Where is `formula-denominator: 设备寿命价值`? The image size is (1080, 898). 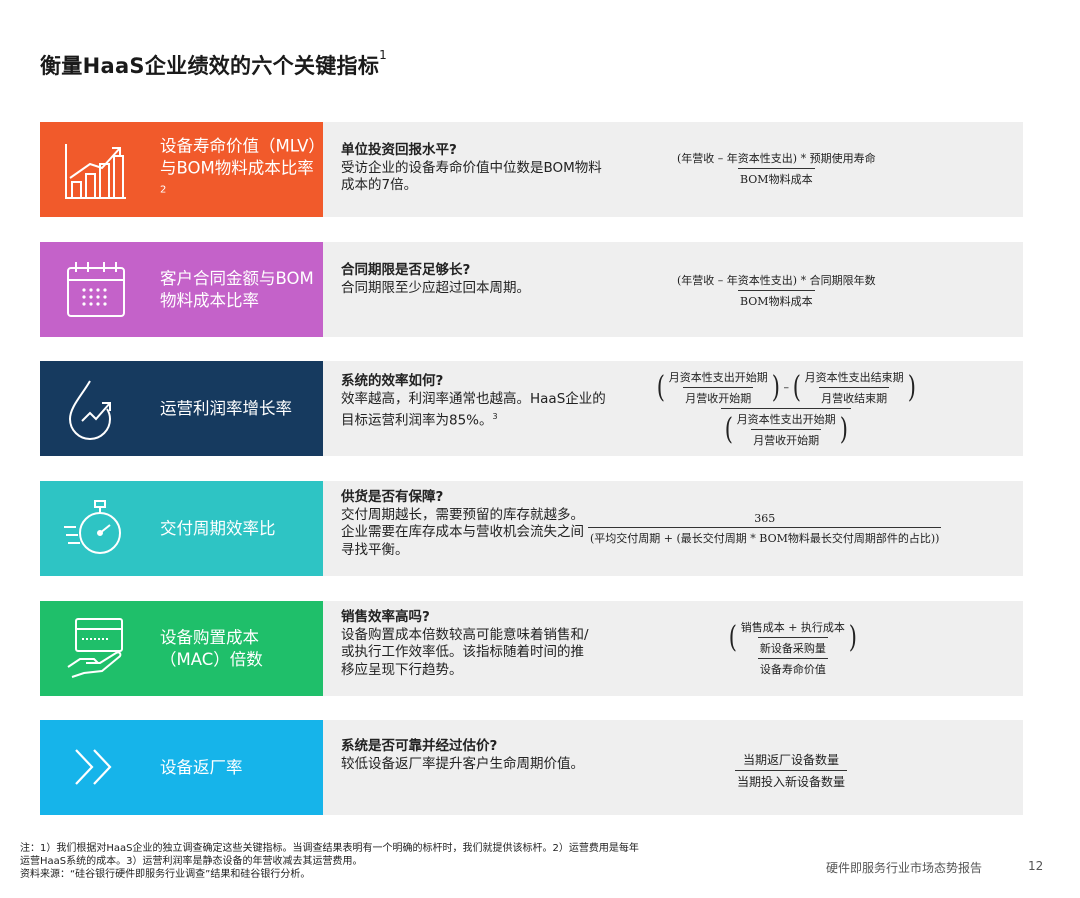 formula-denominator: 设备寿命价值 is located at coordinates (792, 667).